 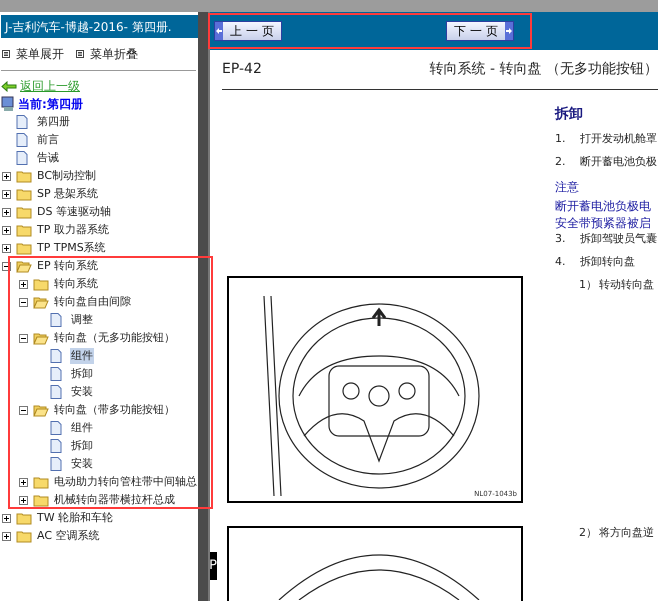 I want to click on tree-item: 调整, so click(x=82, y=320).